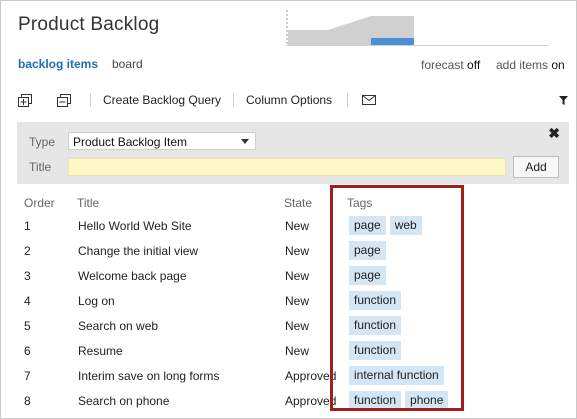 Image resolution: width=577 pixels, height=419 pixels. I want to click on add-items-value: on, so click(558, 65).